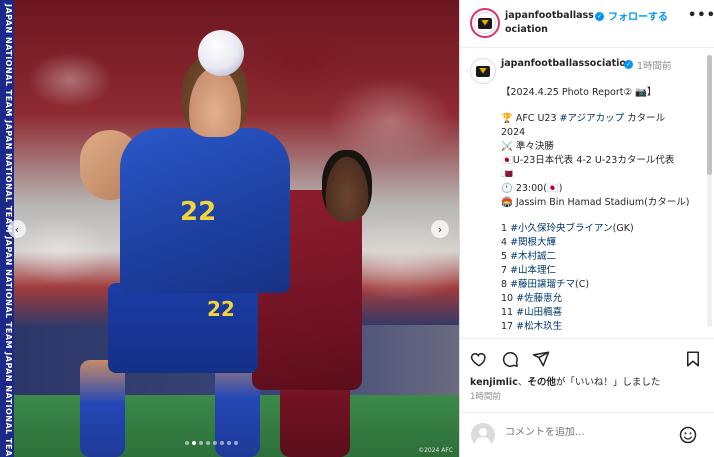 The image size is (714, 457). Describe the element at coordinates (645, 118) in the screenshot. I see `caption-line-suffix: カタール` at that location.